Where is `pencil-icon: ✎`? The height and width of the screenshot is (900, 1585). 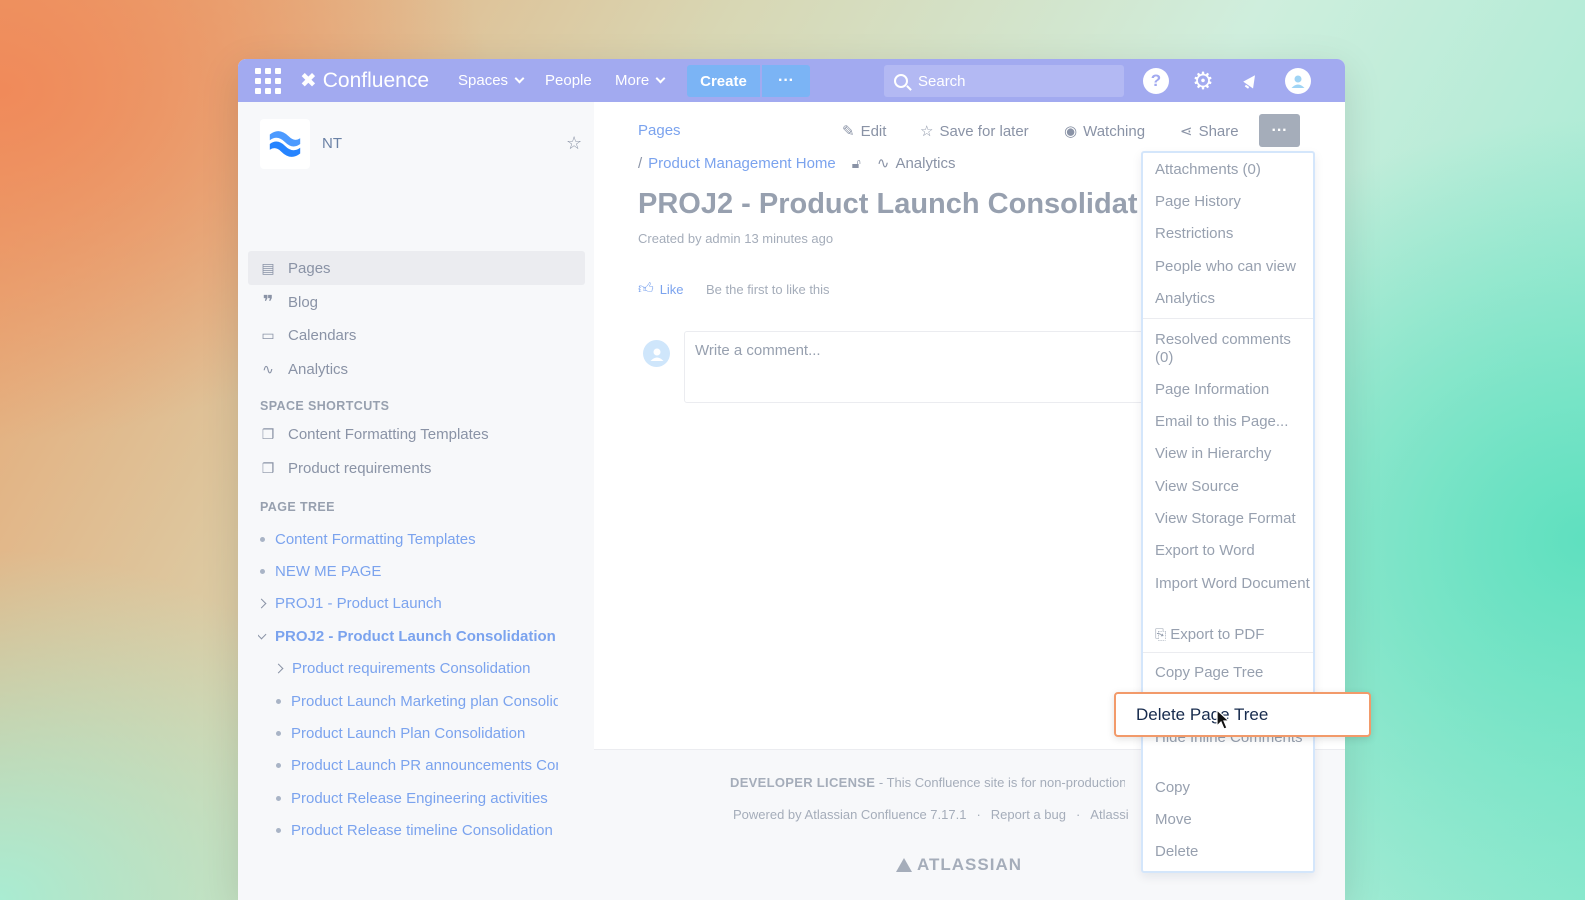 pencil-icon: ✎ is located at coordinates (848, 131).